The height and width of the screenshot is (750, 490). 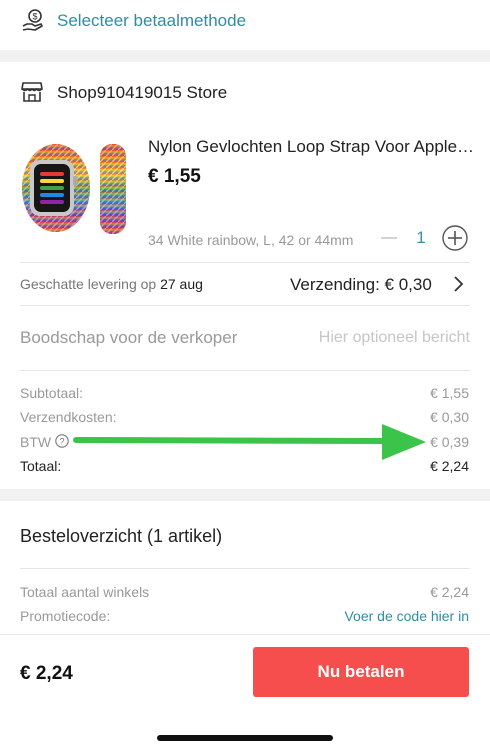 What do you see at coordinates (174, 176) in the screenshot?
I see `product-price: € 1,55` at bounding box center [174, 176].